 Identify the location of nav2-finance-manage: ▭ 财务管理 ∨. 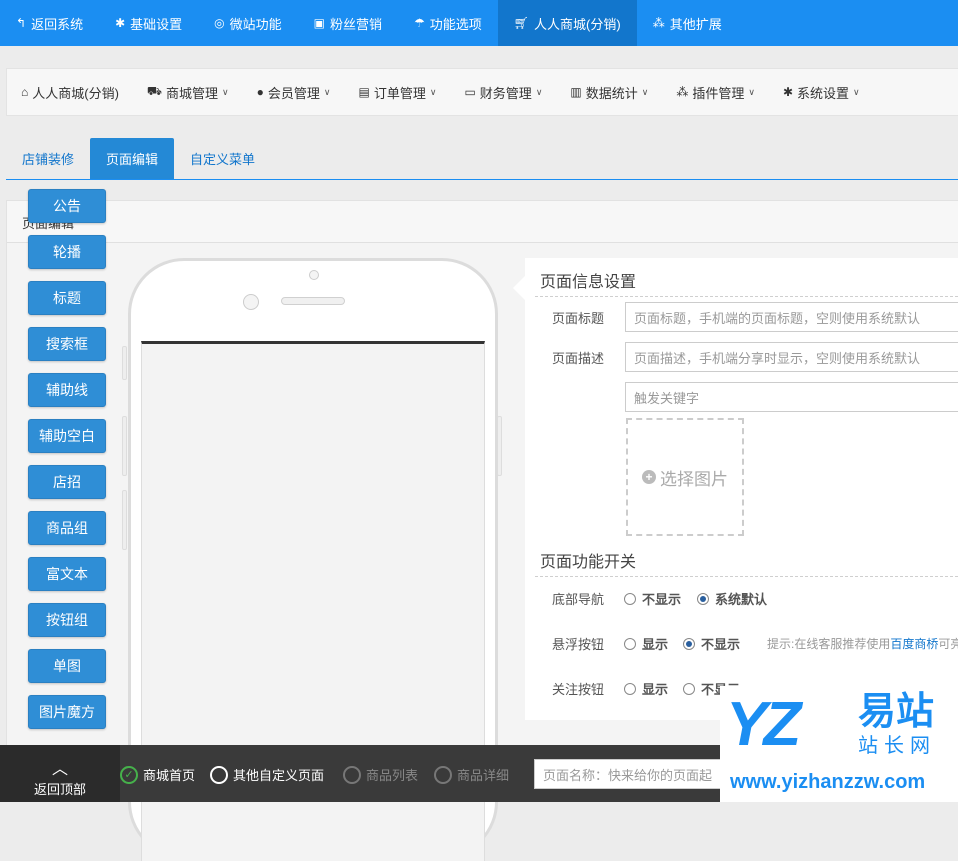
(503, 92).